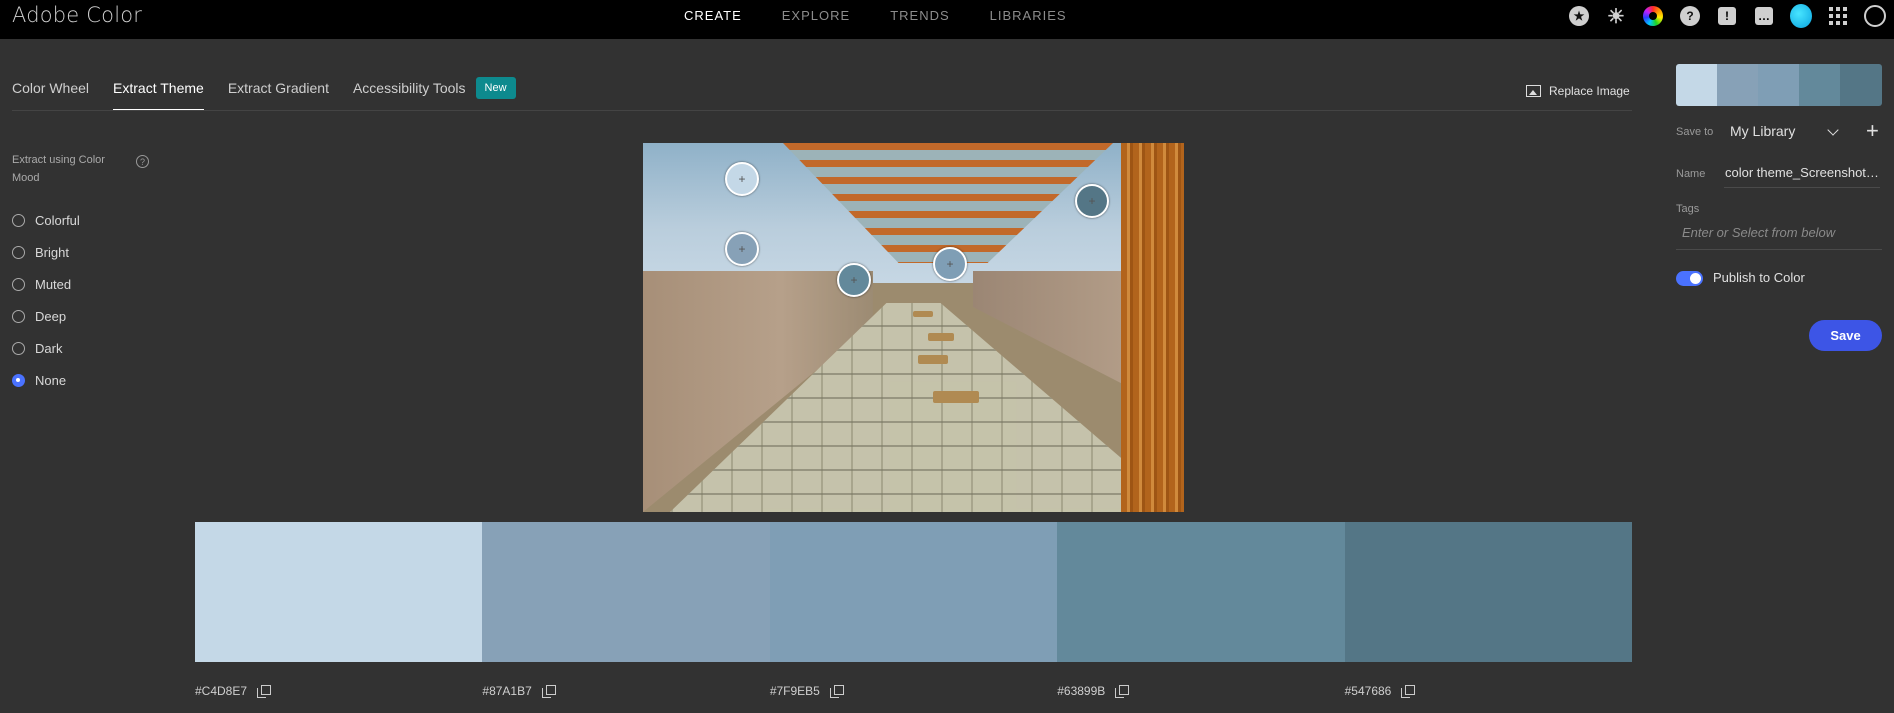 The image size is (1894, 713). What do you see at coordinates (49, 348) in the screenshot?
I see `mood-label: Dark` at bounding box center [49, 348].